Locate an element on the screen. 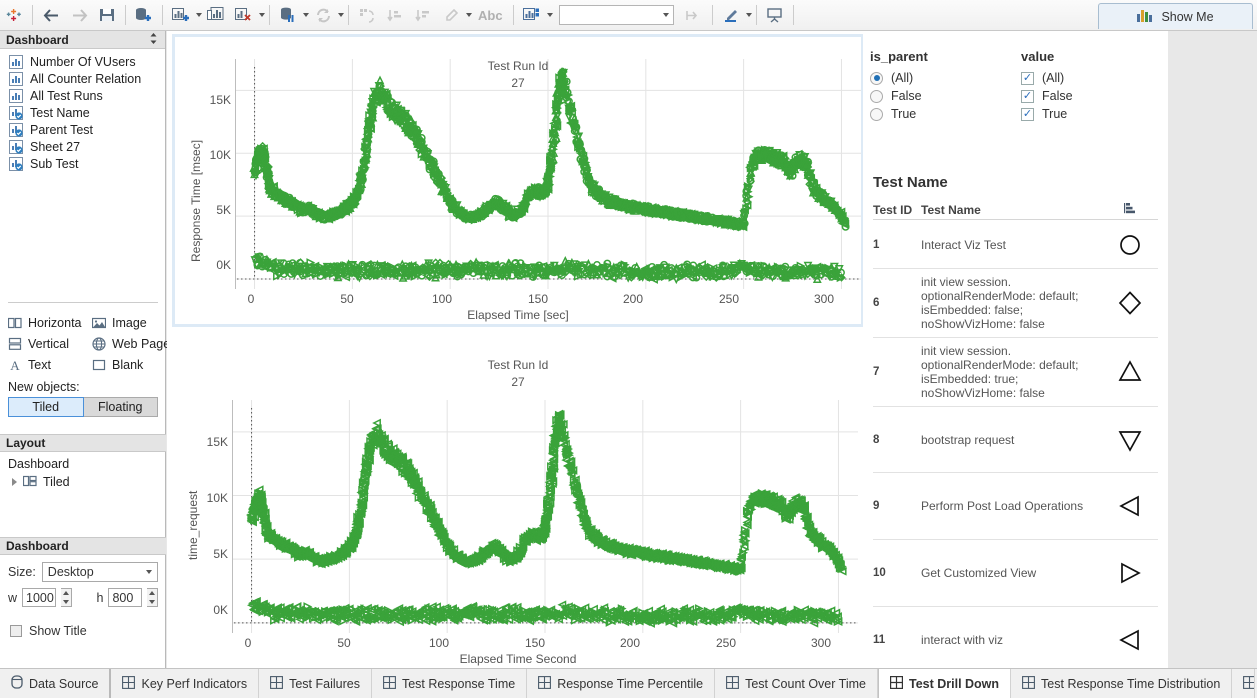  is-parent-option-all: (All) is located at coordinates (945, 78).